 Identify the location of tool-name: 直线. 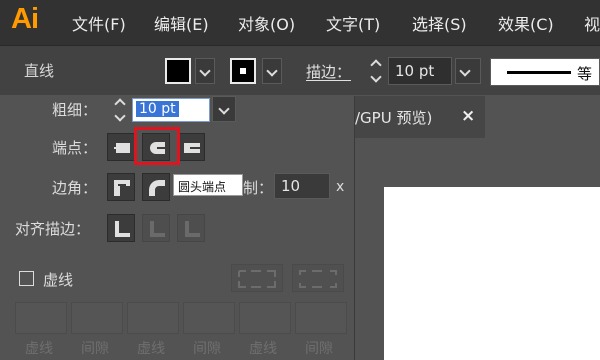
(39, 71).